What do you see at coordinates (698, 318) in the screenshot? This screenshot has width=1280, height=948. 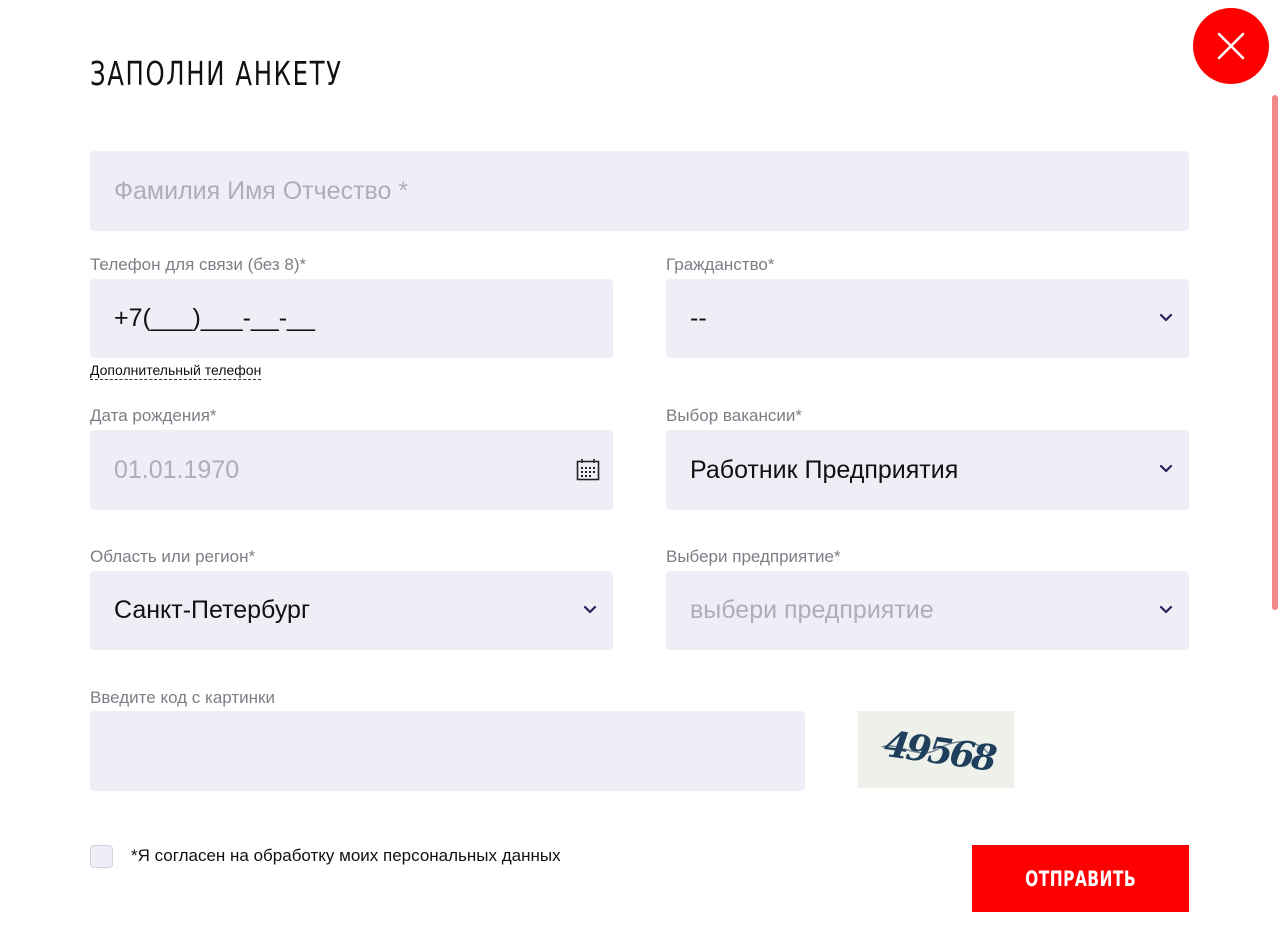 I see `citizenship-value: --` at bounding box center [698, 318].